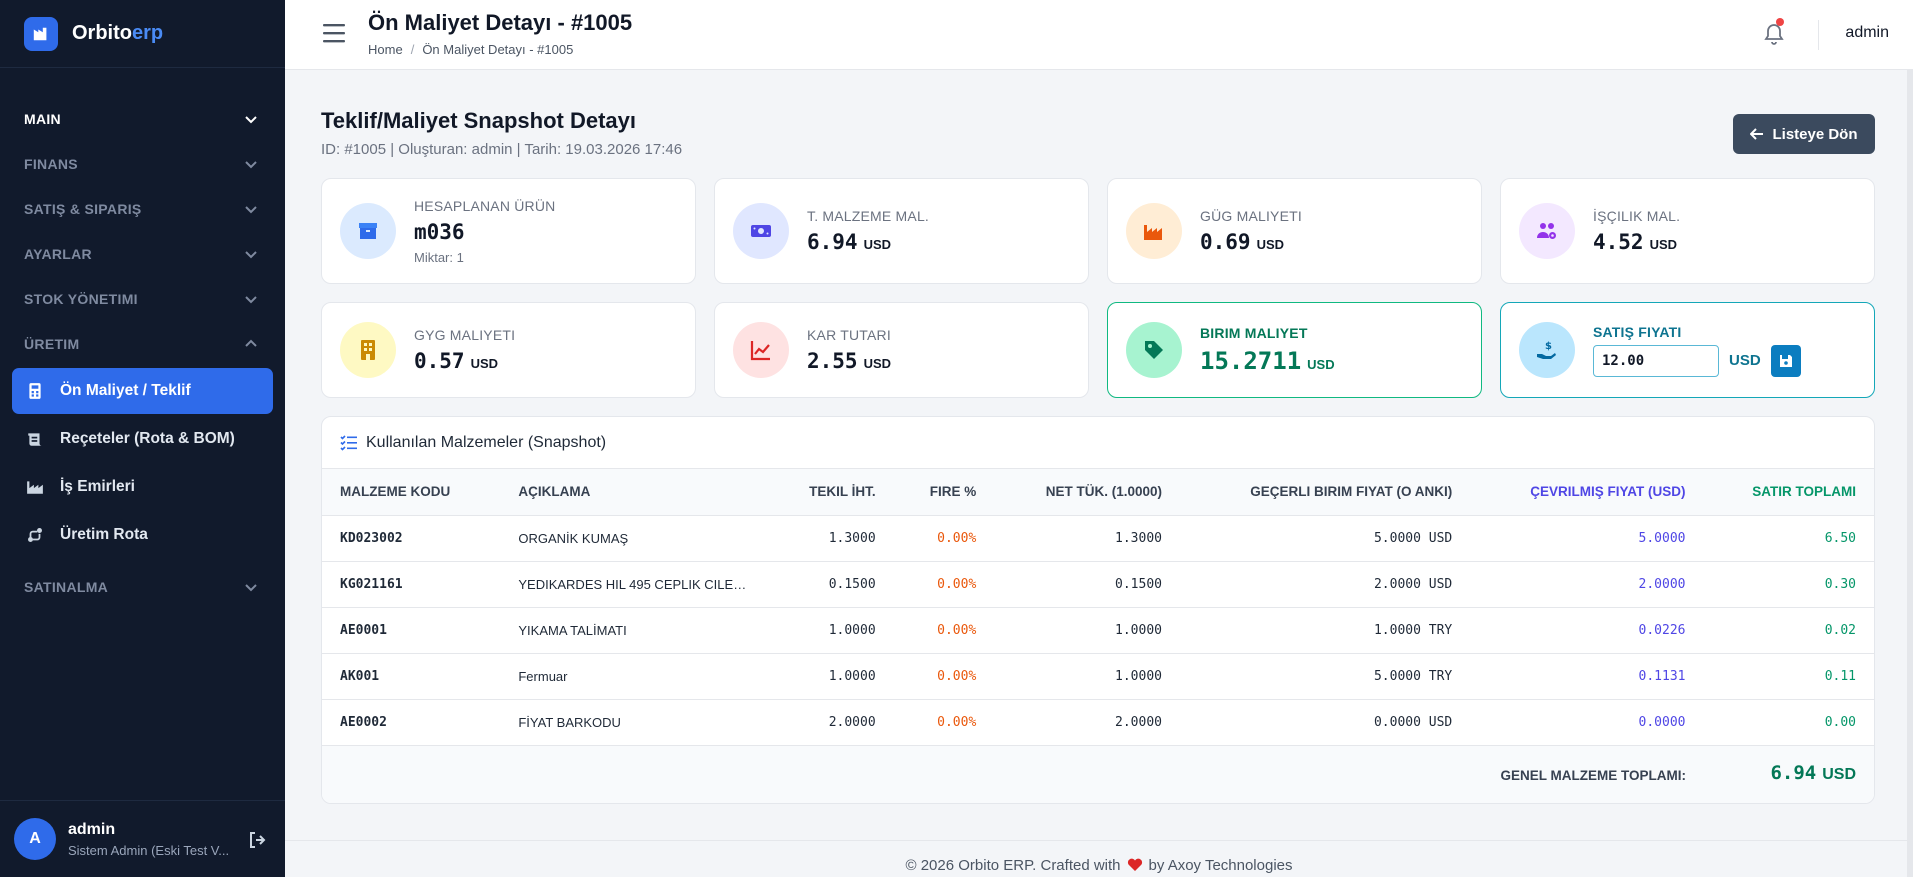 The width and height of the screenshot is (1913, 877). What do you see at coordinates (385, 49) in the screenshot?
I see `breadcrumb-home: Home` at bounding box center [385, 49].